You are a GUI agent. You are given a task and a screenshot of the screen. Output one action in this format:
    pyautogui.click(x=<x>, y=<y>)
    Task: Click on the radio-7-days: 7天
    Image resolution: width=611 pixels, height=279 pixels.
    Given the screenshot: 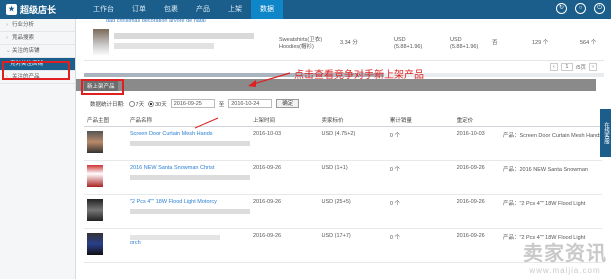 What is the action you would take?
    pyautogui.click(x=136, y=104)
    